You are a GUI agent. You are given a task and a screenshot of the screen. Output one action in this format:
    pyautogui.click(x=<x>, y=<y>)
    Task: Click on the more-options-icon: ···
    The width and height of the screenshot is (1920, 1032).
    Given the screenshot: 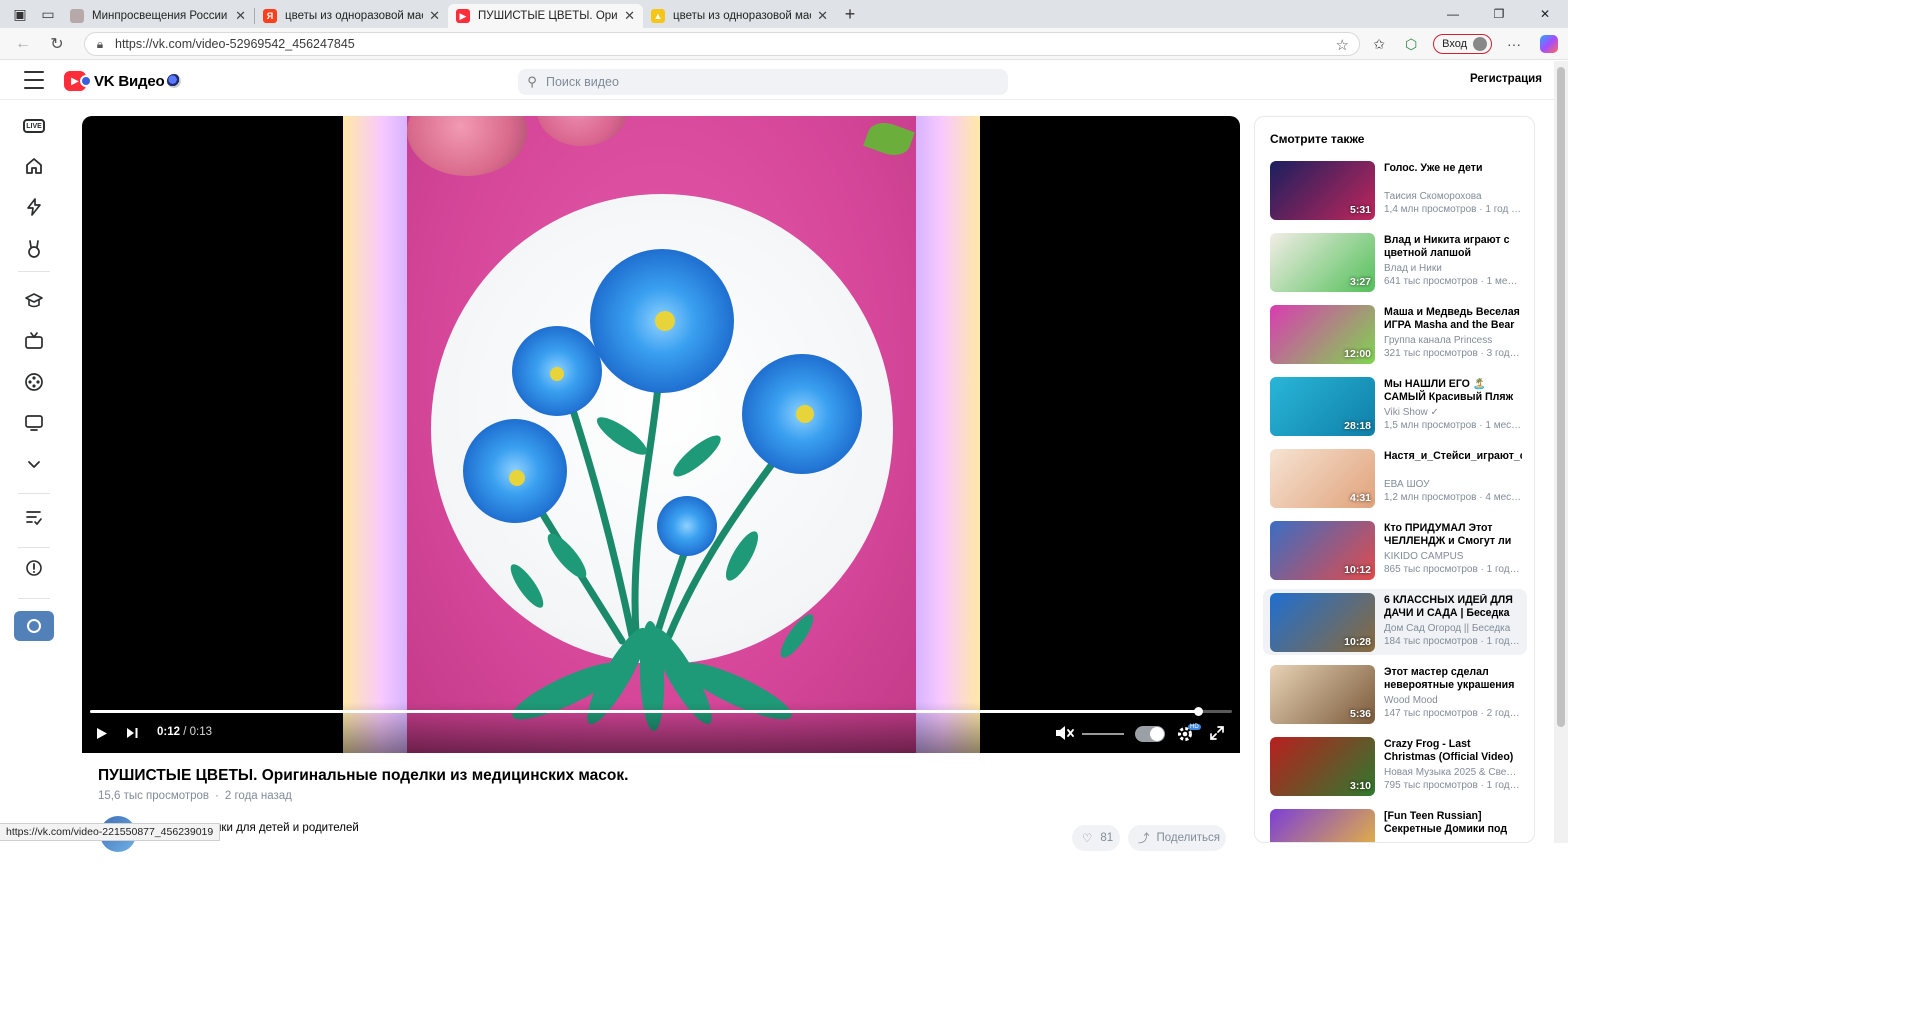 What is the action you would take?
    pyautogui.click(x=1514, y=44)
    